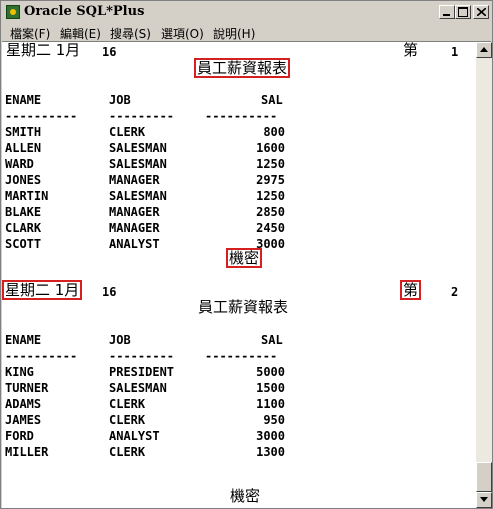 The width and height of the screenshot is (493, 509). I want to click on scroll-up-button, so click(484, 50).